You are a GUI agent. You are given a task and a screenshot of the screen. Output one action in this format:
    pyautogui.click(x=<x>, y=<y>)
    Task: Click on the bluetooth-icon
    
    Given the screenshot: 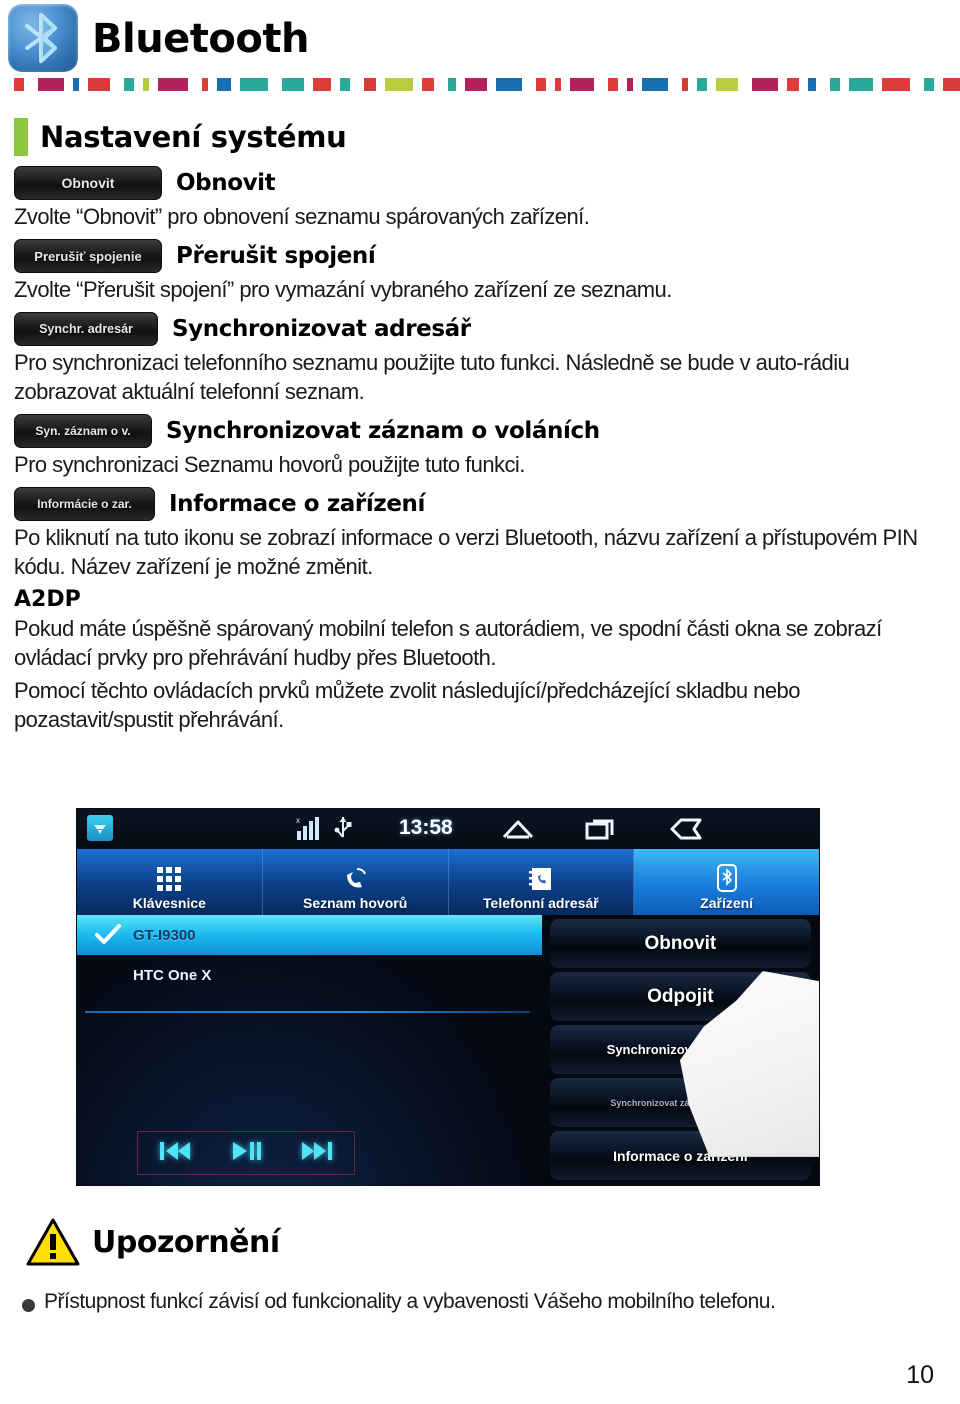 What is the action you would take?
    pyautogui.click(x=43, y=38)
    